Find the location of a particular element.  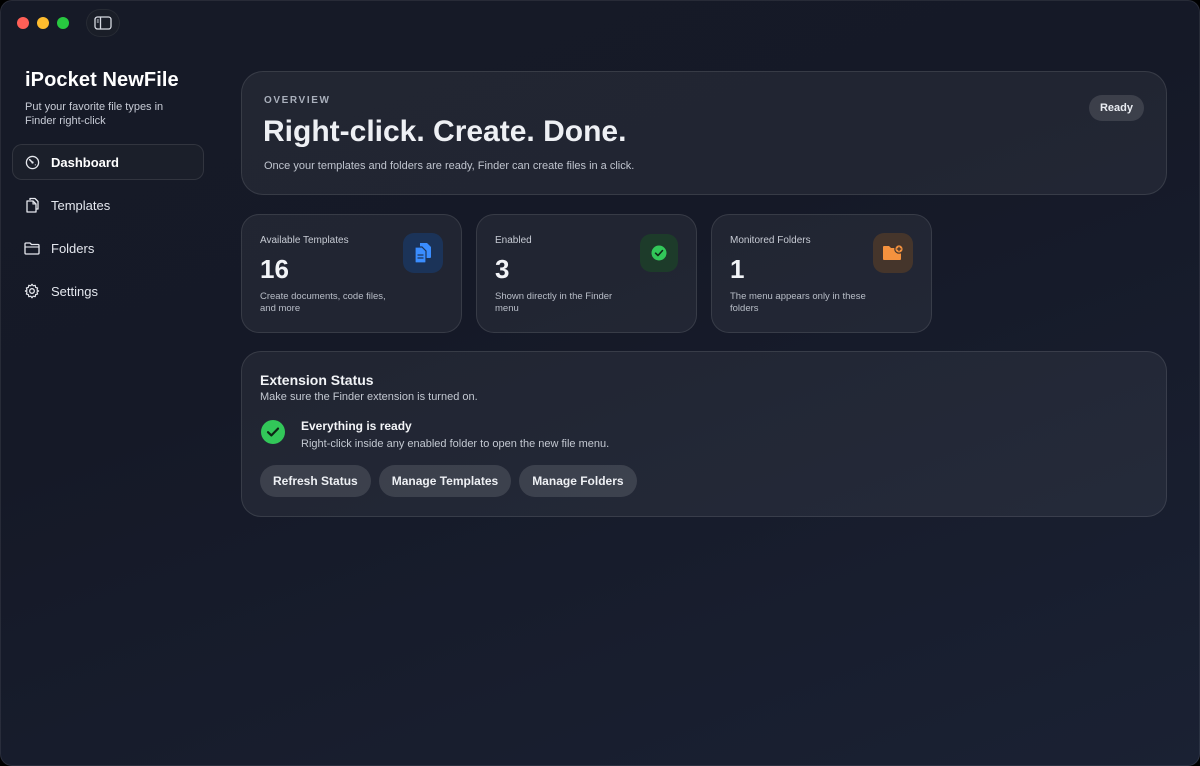

minimize-window-button is located at coordinates (43, 23).